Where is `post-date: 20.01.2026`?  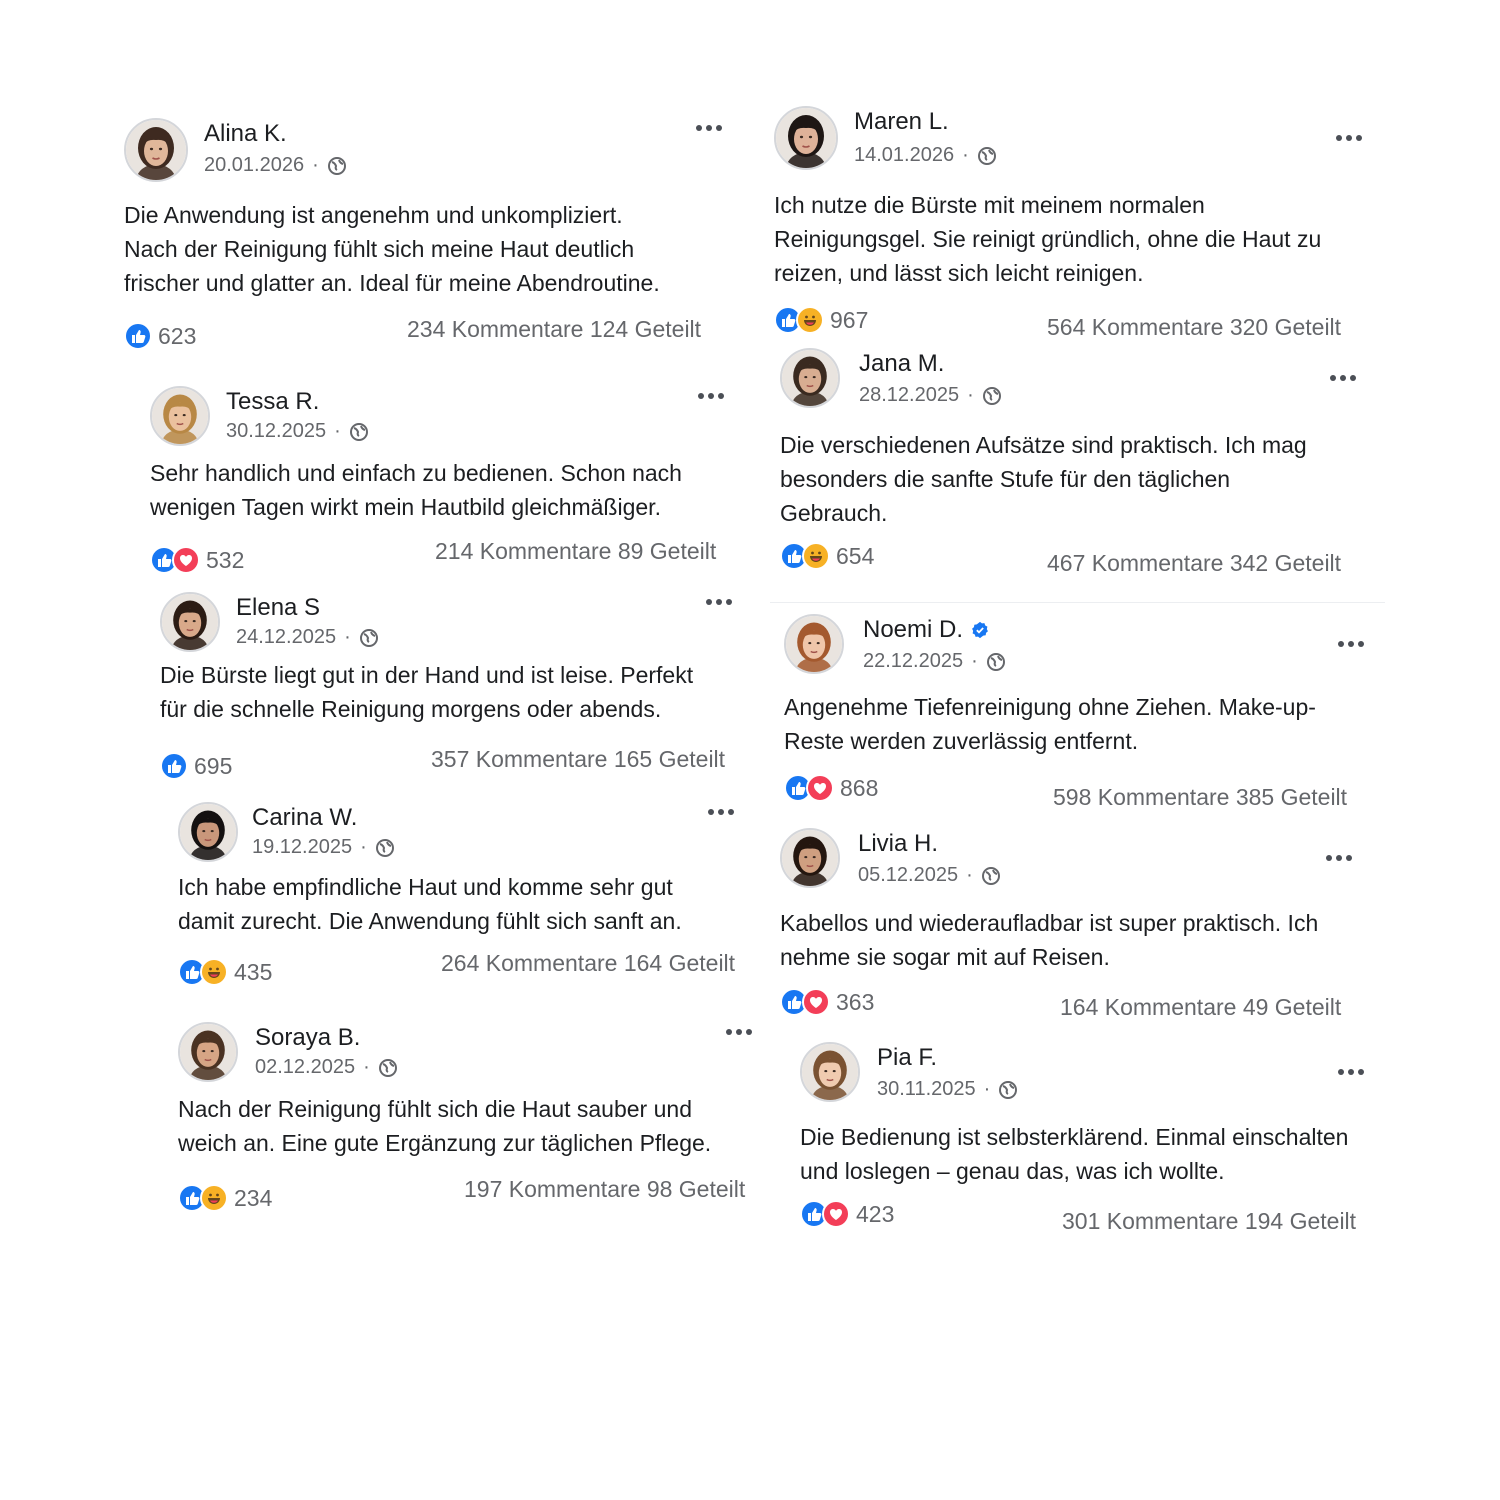
post-date: 20.01.2026 is located at coordinates (254, 165).